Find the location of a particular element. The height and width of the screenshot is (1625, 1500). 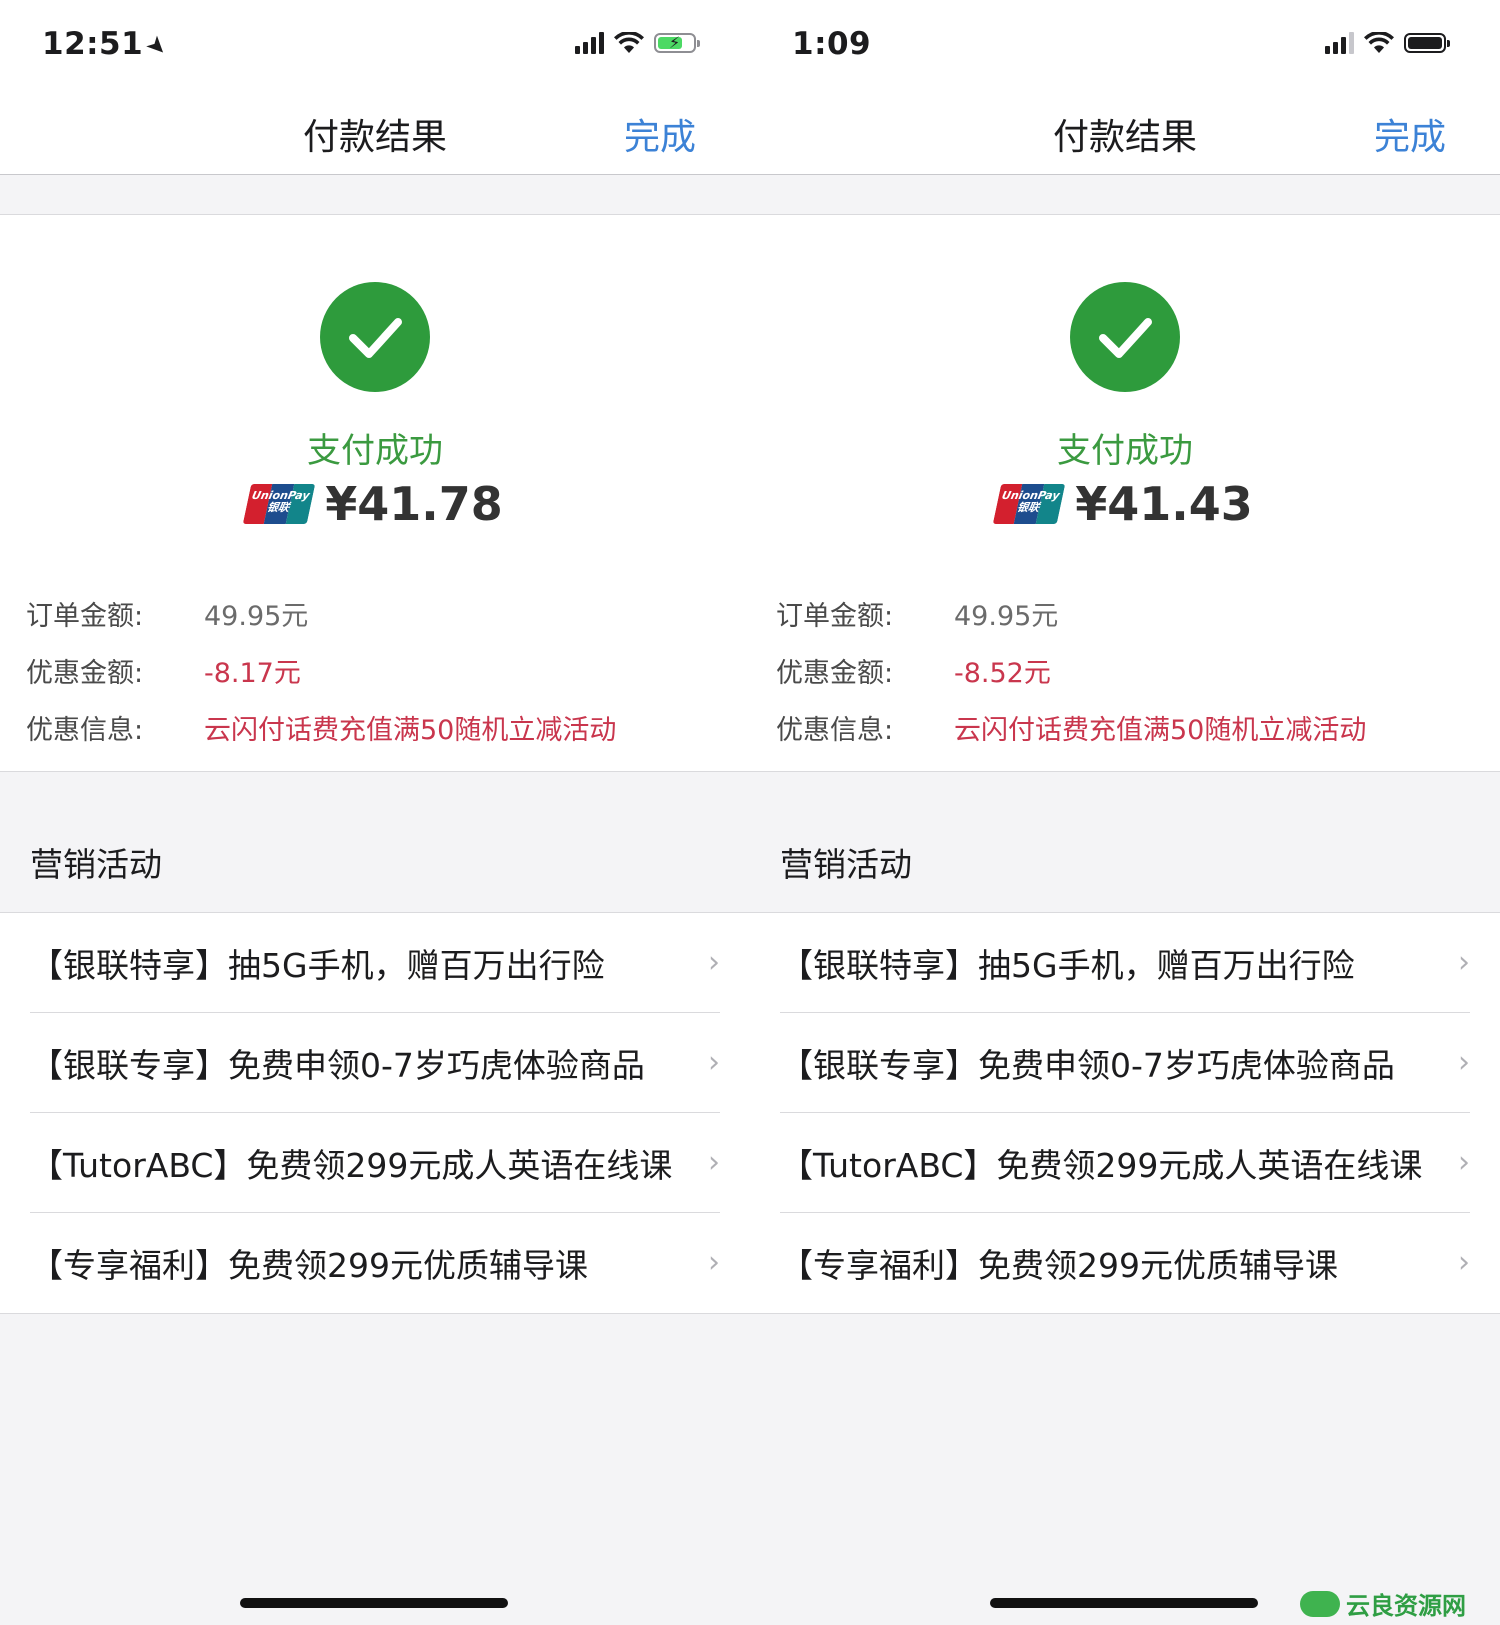

paid-amount-row: UnionPay 银联 ¥41.43 is located at coordinates (1125, 504).